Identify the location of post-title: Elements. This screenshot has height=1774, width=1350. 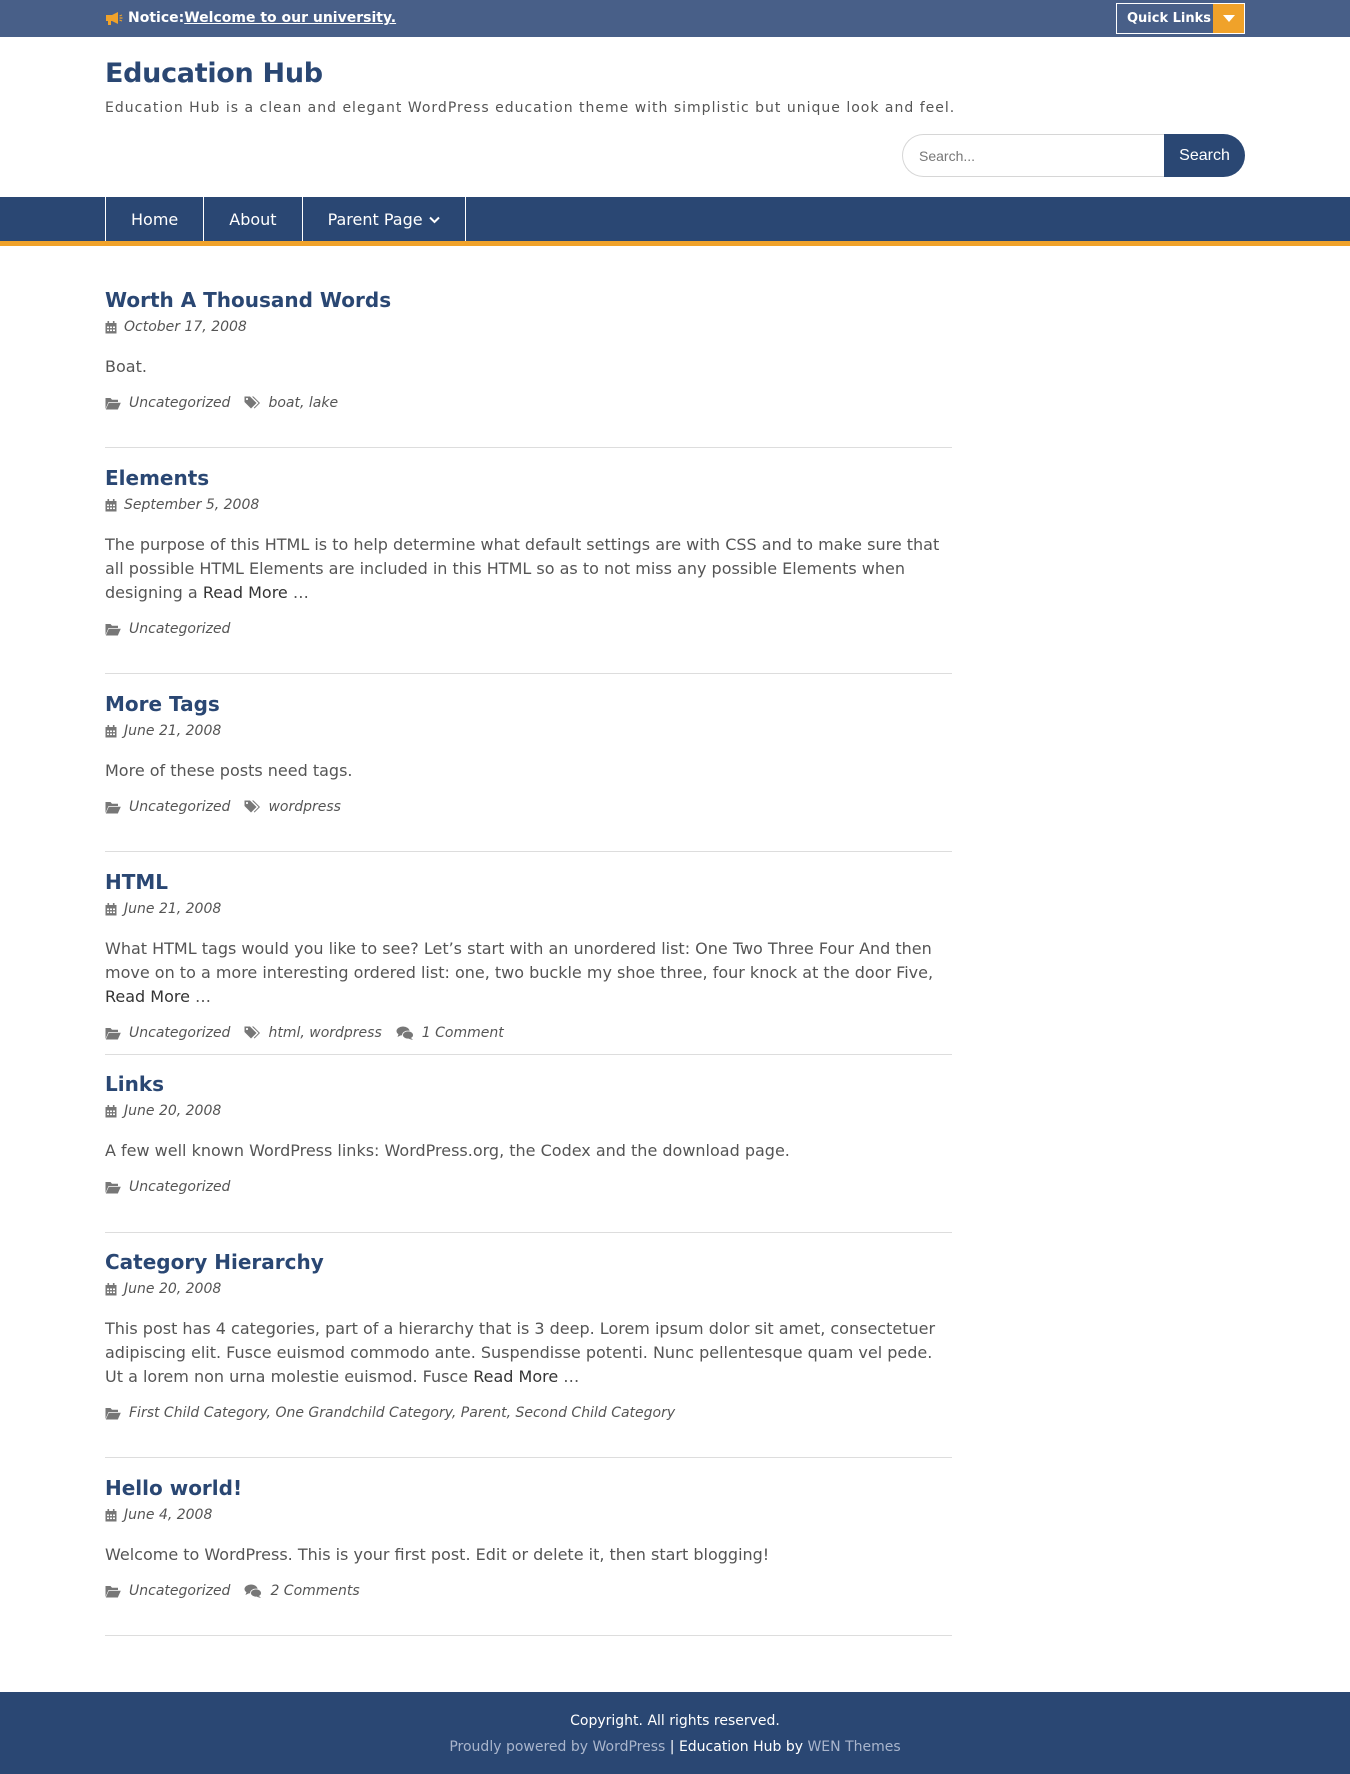
(528, 478).